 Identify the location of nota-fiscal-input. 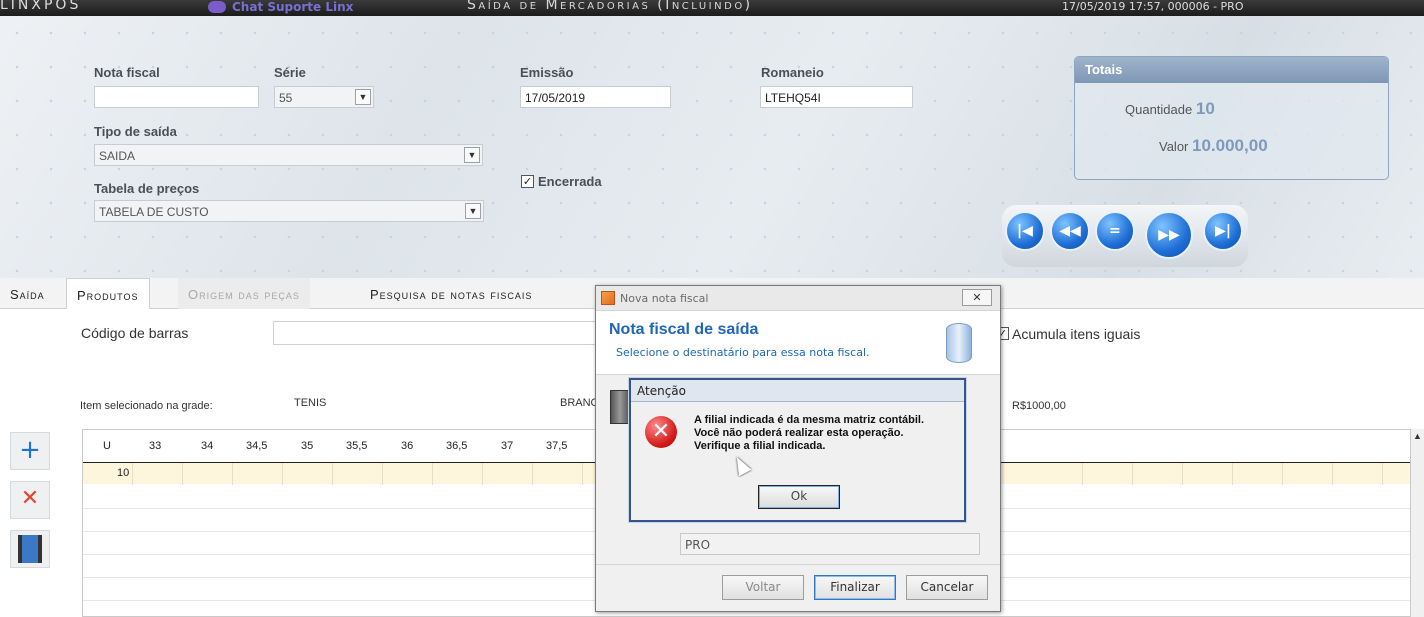
(176, 97).